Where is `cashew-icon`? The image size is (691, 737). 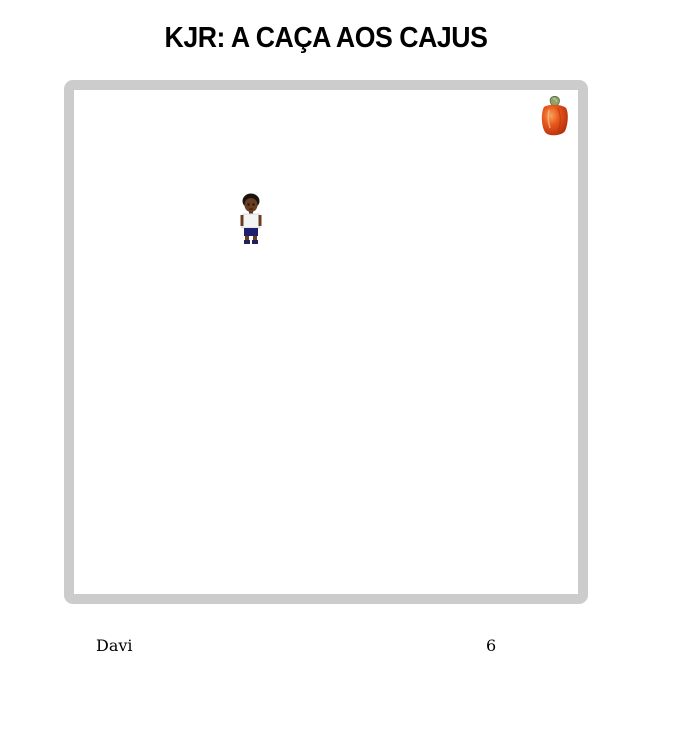
cashew-icon is located at coordinates (554, 115).